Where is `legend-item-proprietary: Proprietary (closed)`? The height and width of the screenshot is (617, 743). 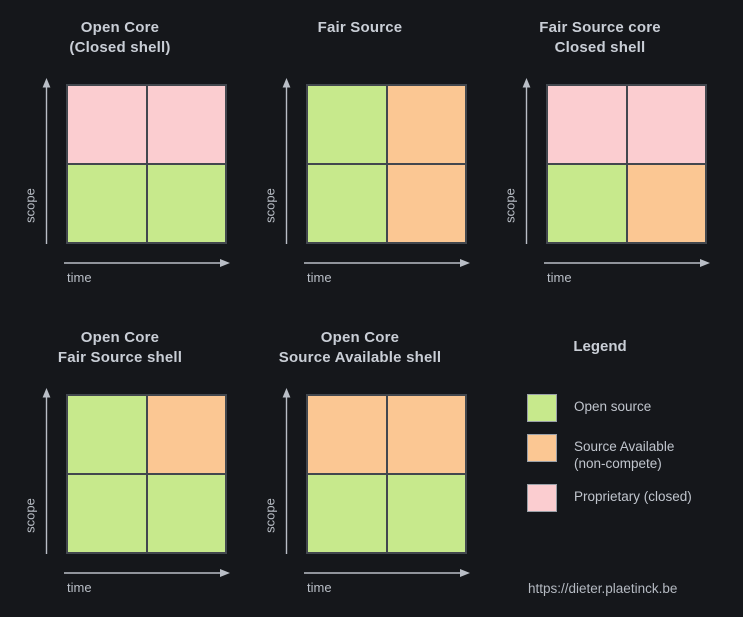
legend-item-proprietary: Proprietary (closed) is located at coordinates (622, 498).